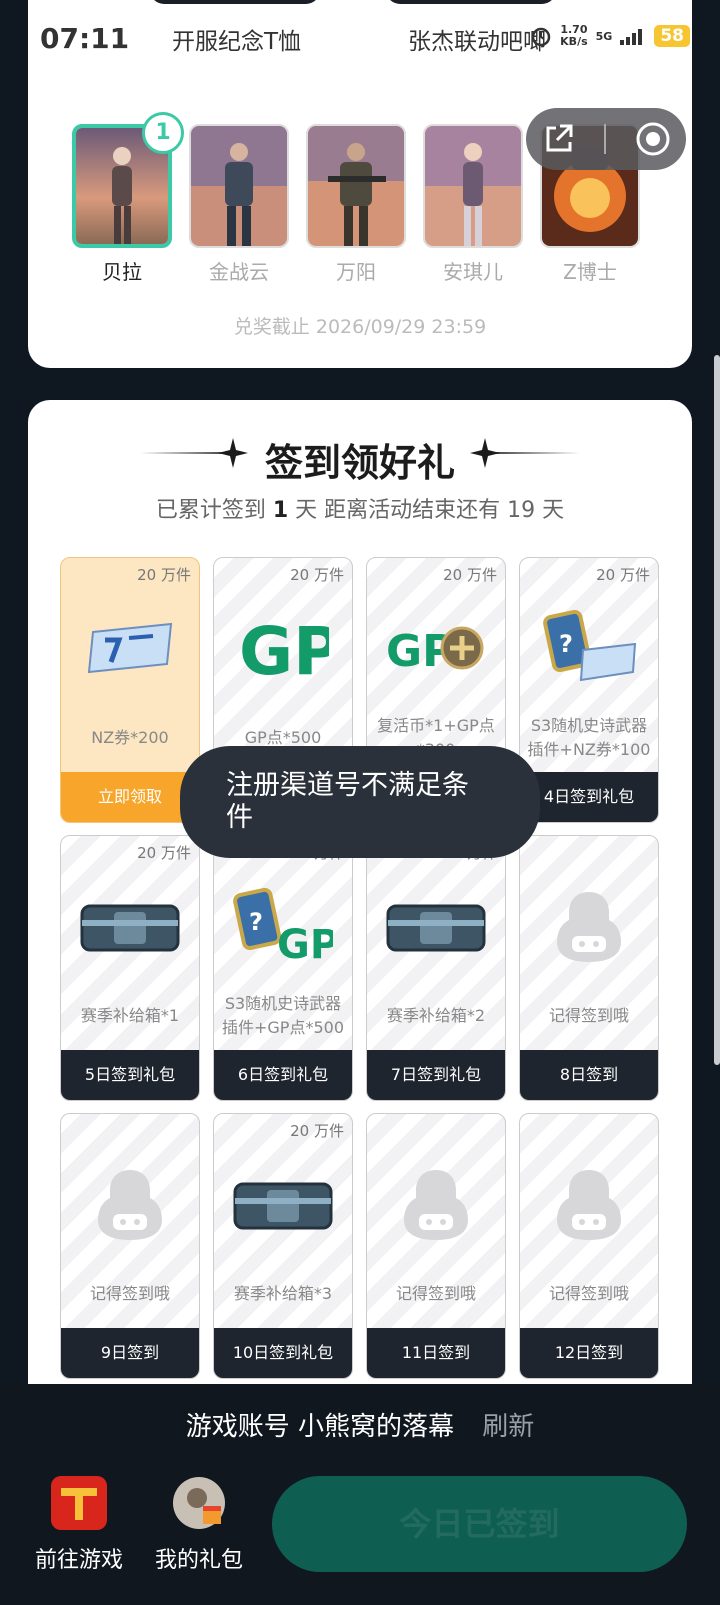 Image resolution: width=720 pixels, height=1605 pixels. What do you see at coordinates (653, 139) in the screenshot?
I see `record-icon` at bounding box center [653, 139].